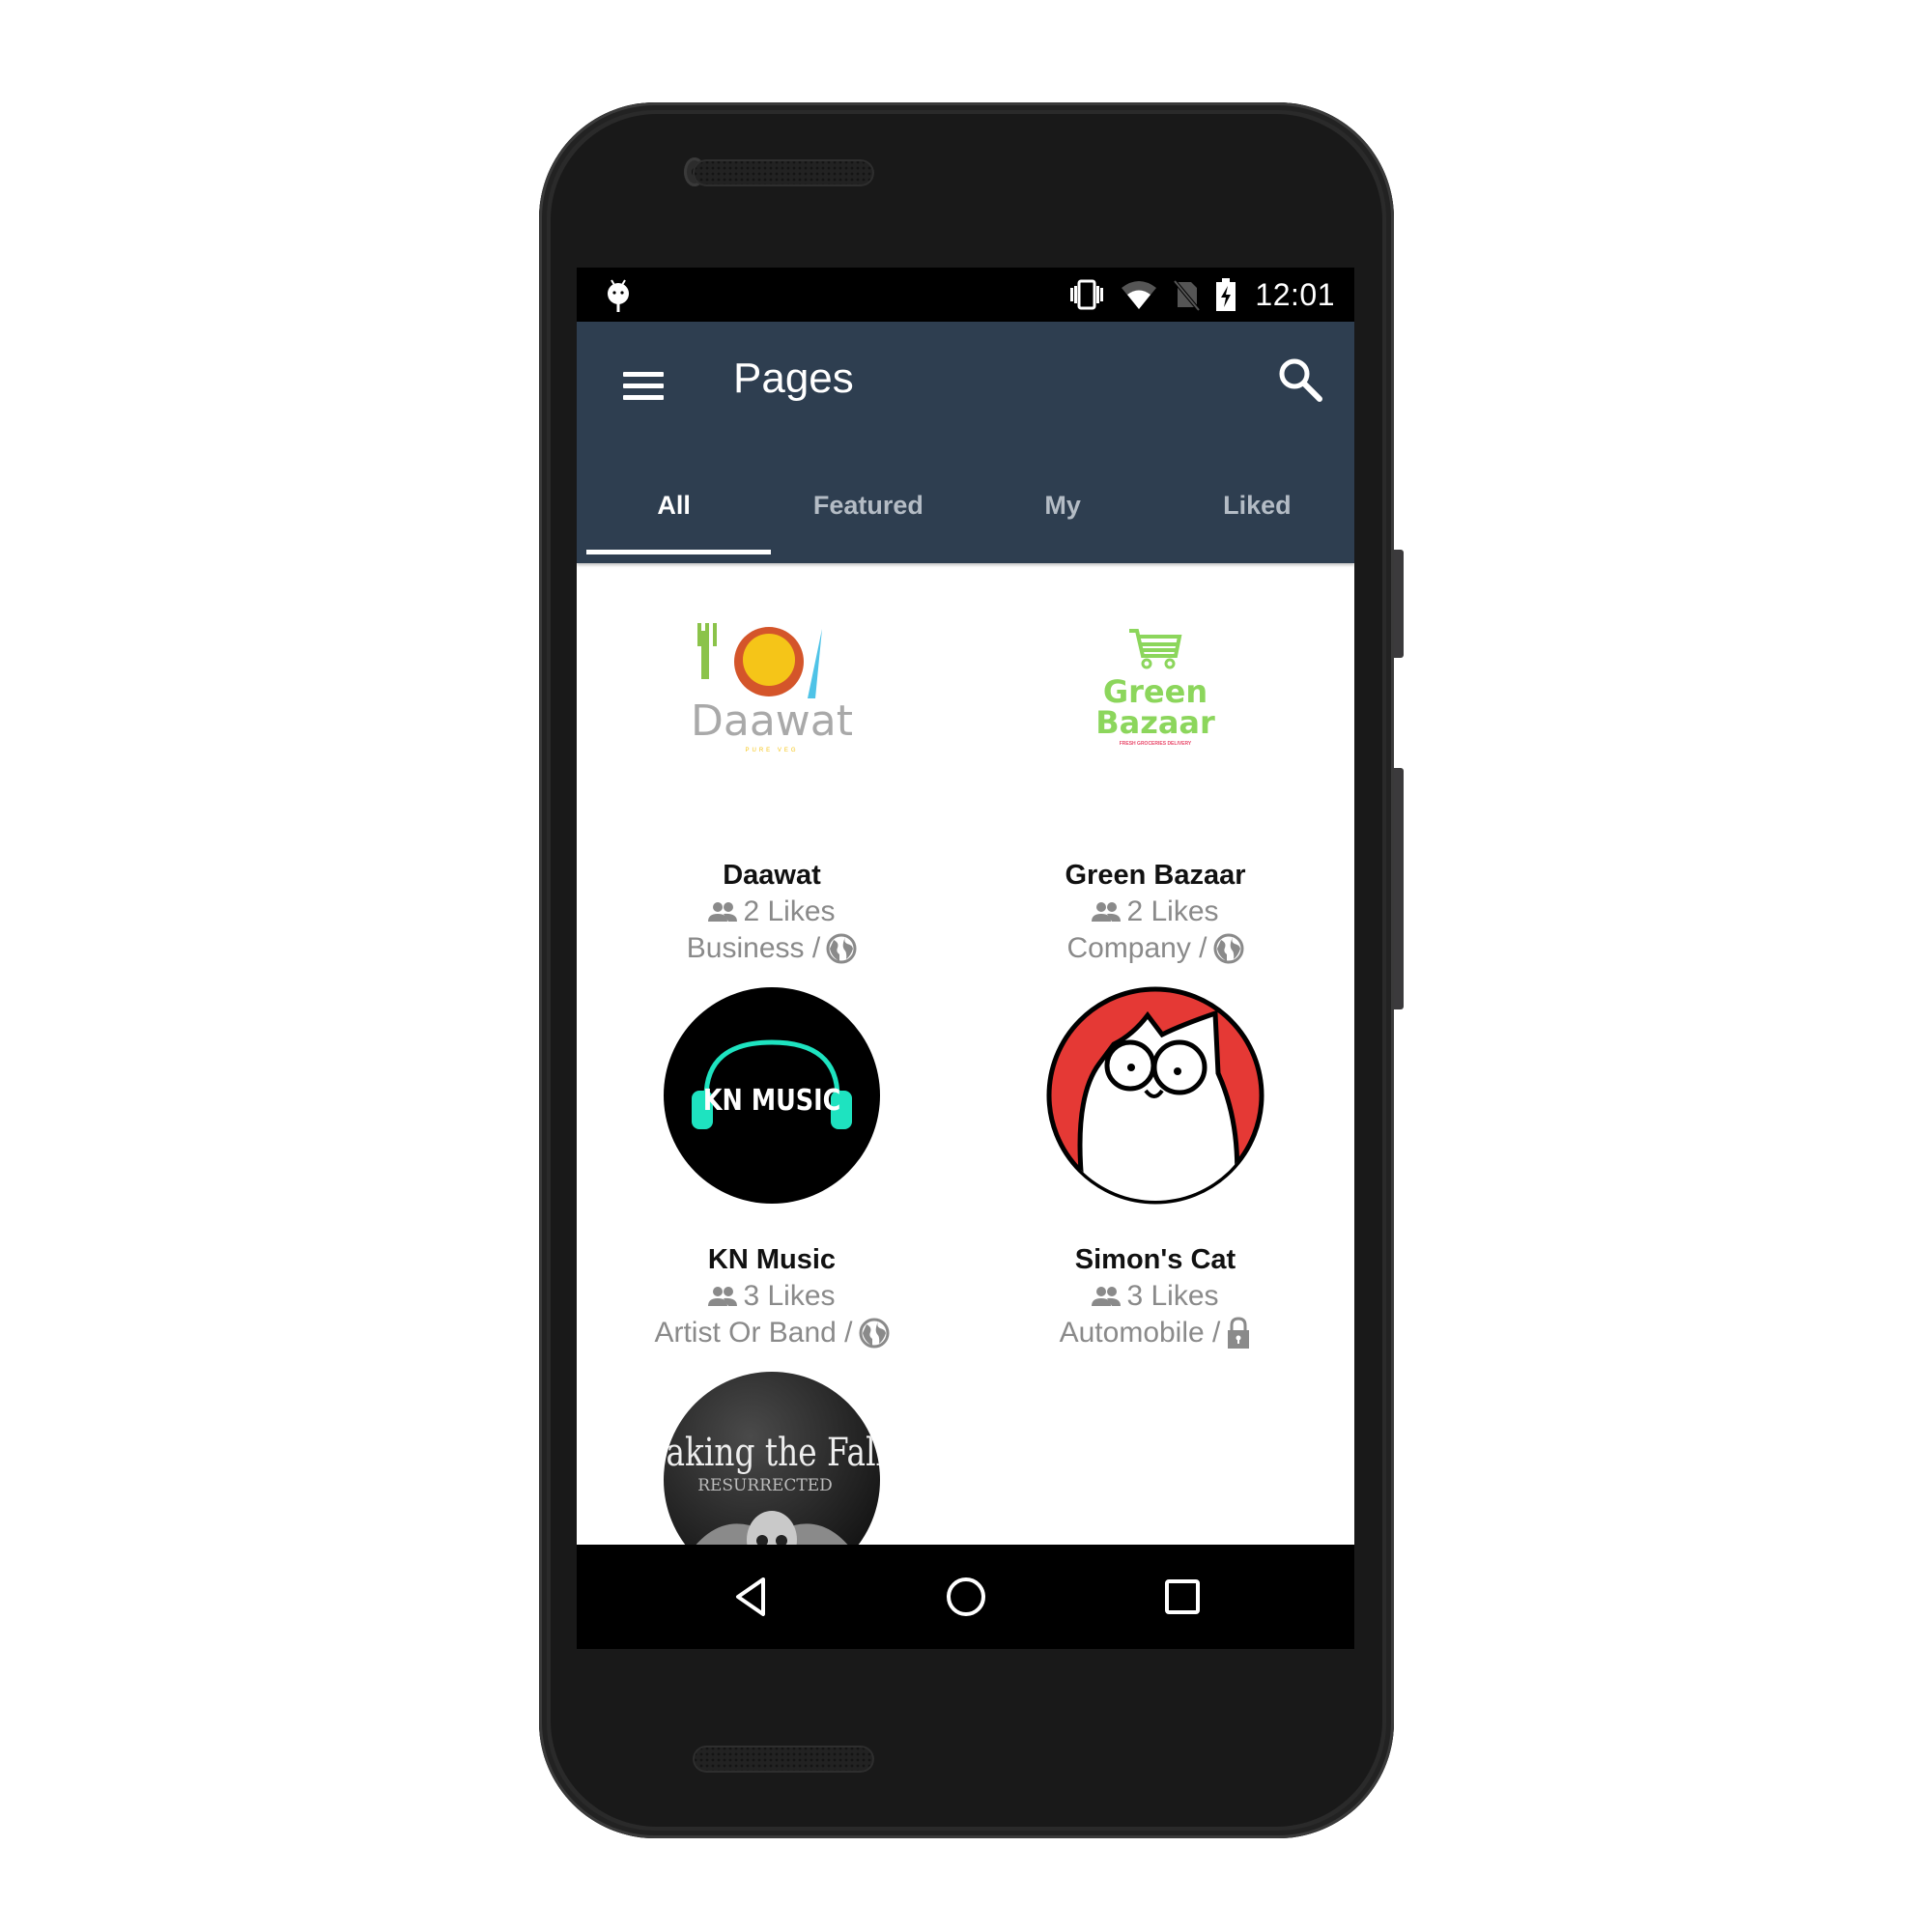 The image size is (1932, 1932). Describe the element at coordinates (783, 1759) in the screenshot. I see `bottom-speaker` at that location.